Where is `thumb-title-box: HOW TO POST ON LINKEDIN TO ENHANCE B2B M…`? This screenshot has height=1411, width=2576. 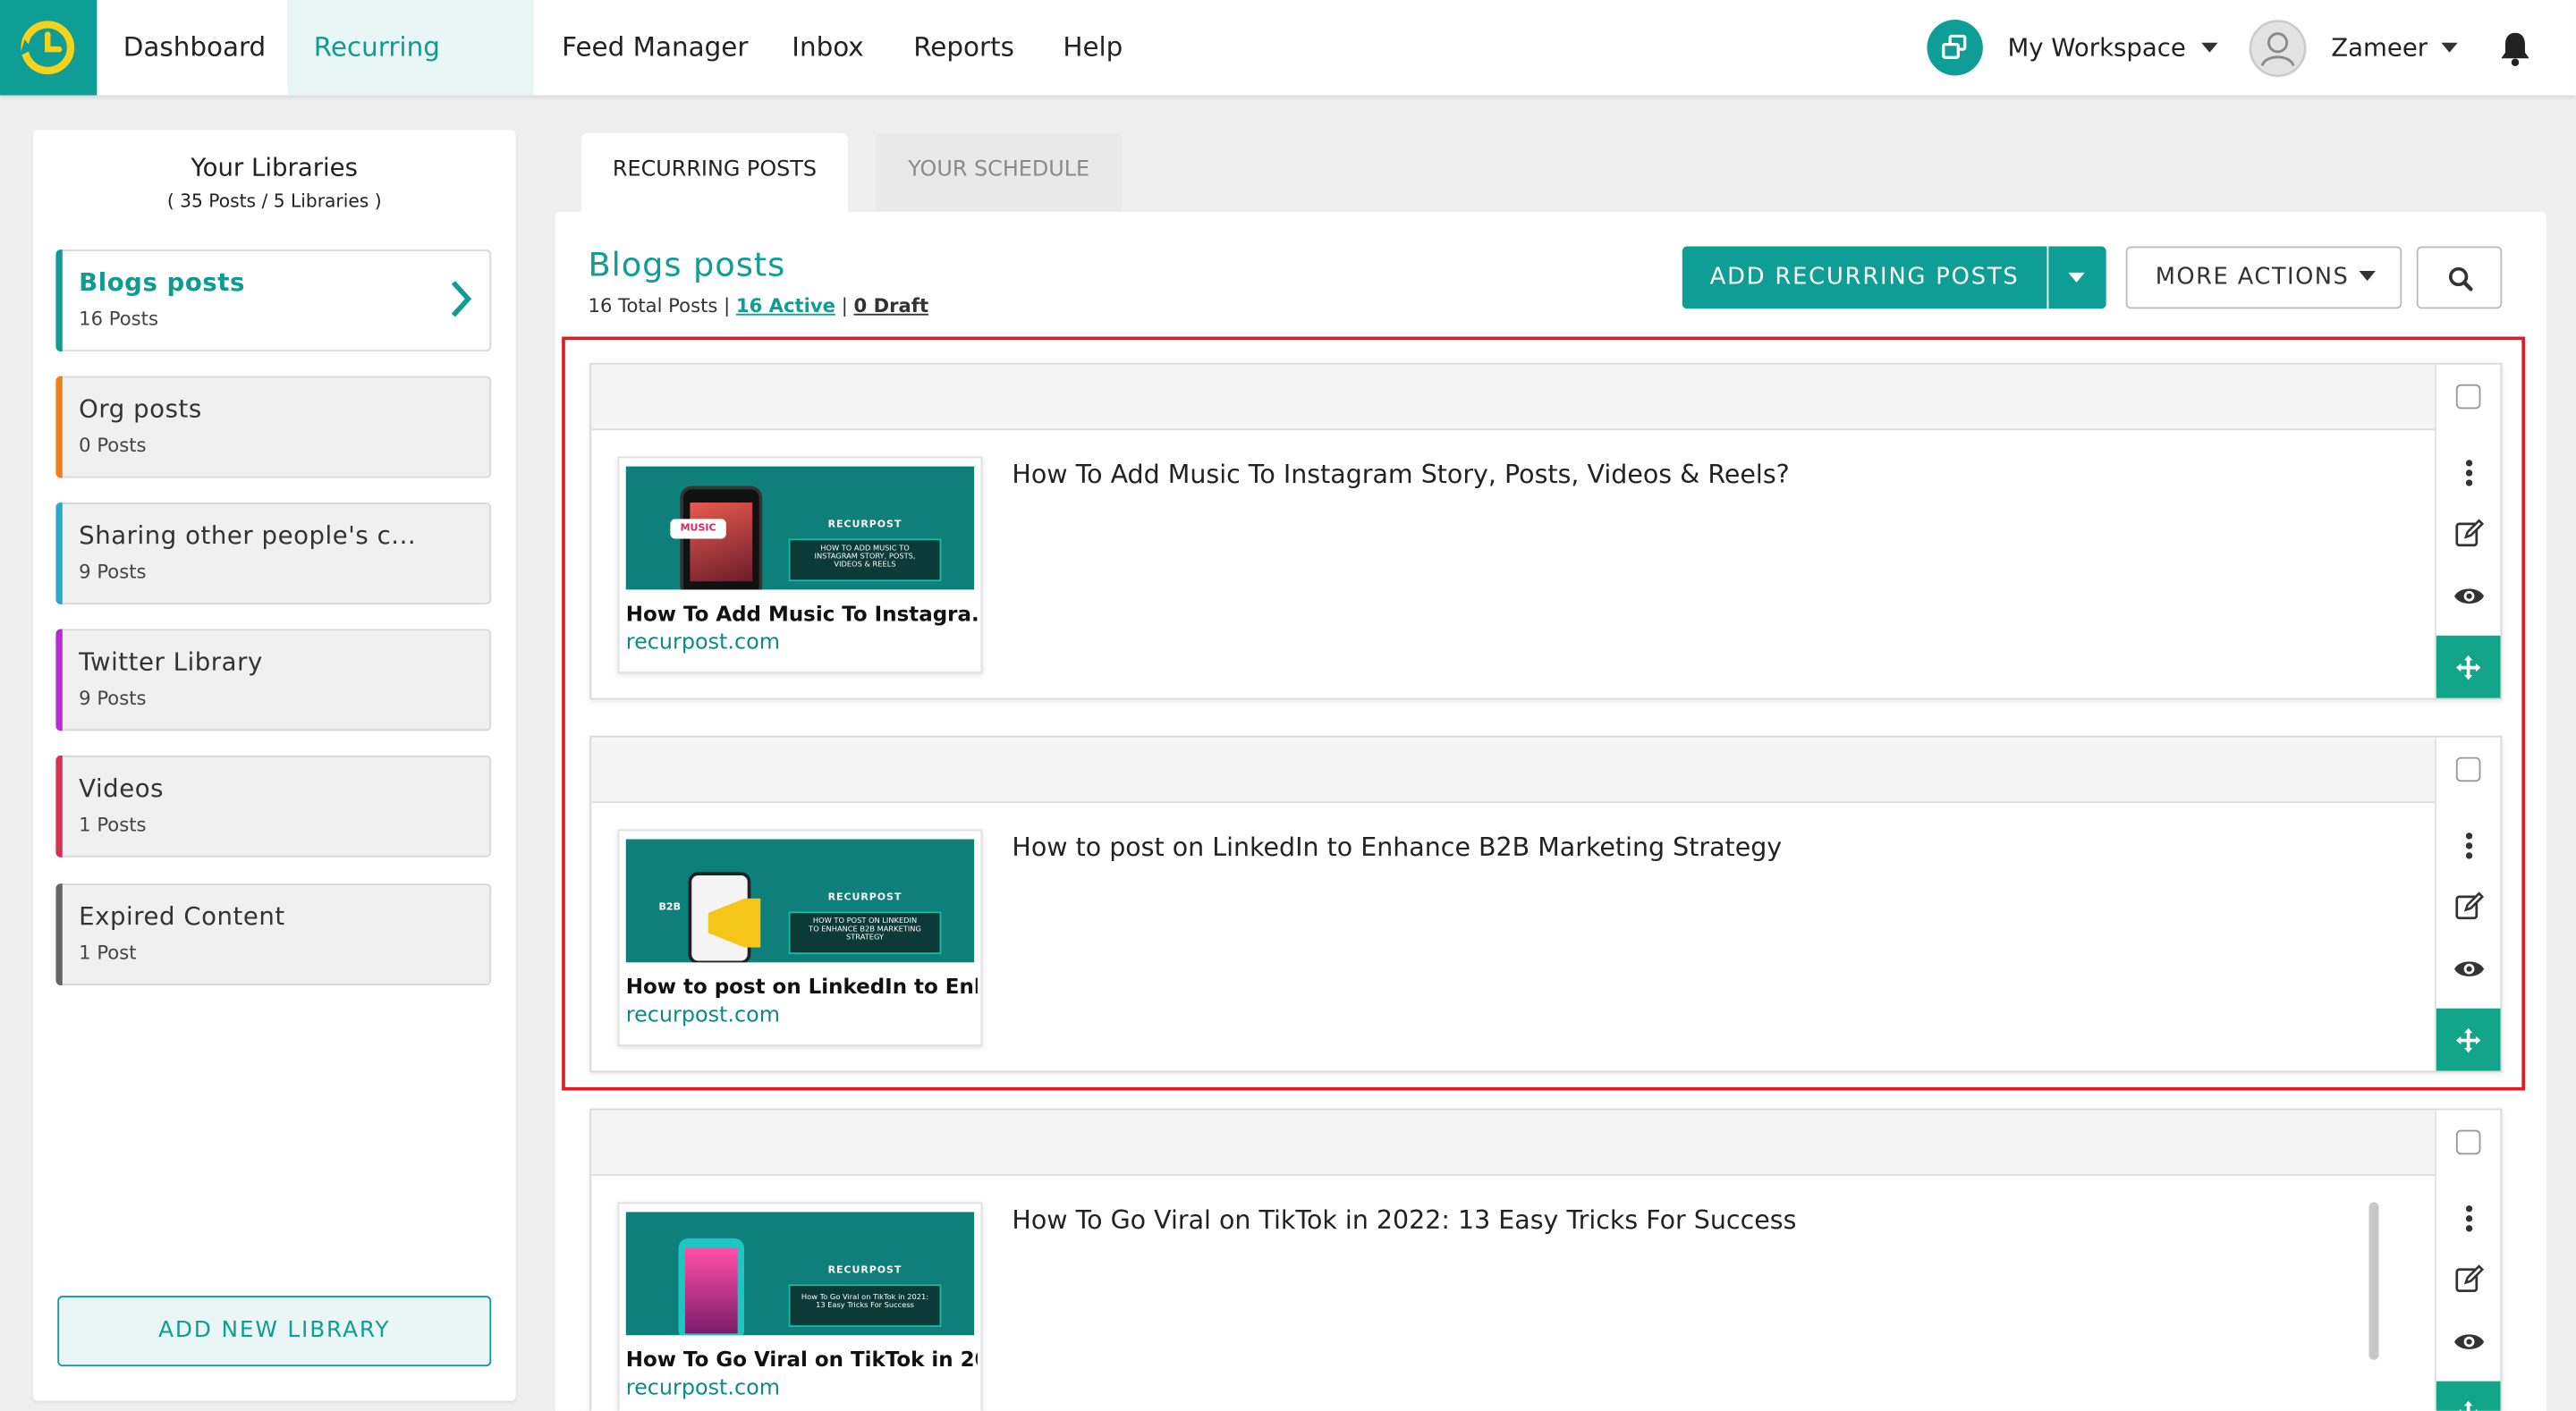
thumb-title-box: HOW TO POST ON LINKEDIN TO ENHANCE B2B M… is located at coordinates (865, 933).